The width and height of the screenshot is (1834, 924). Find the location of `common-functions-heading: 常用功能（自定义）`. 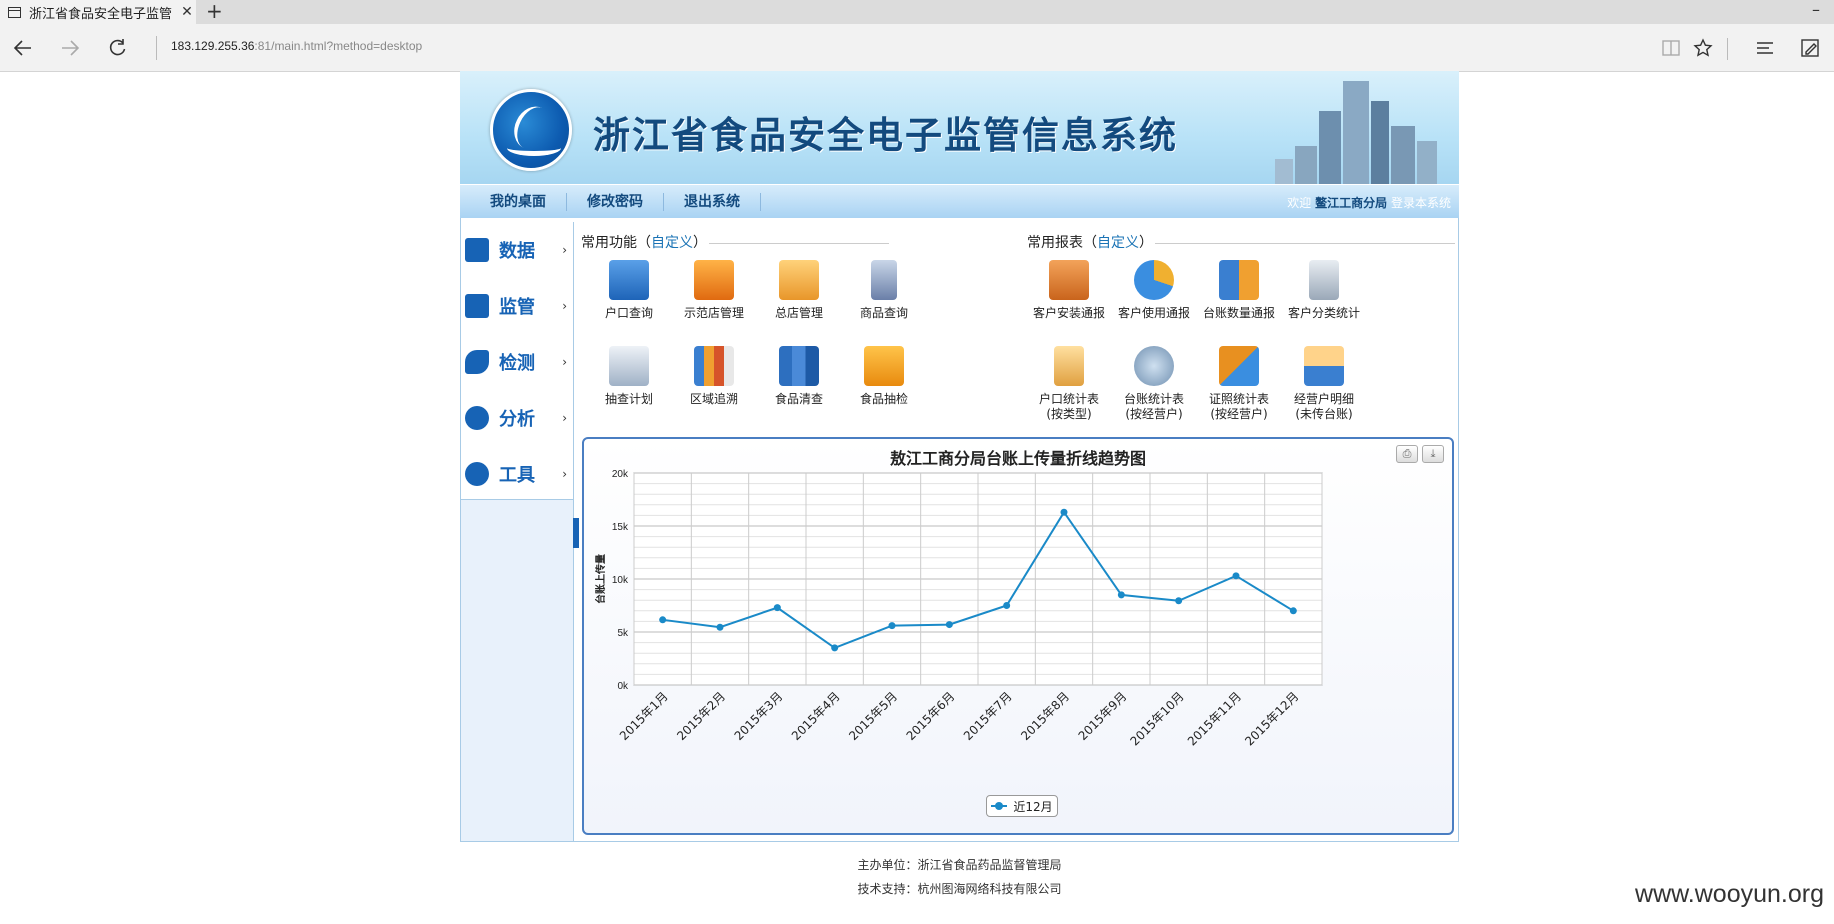

common-functions-heading: 常用功能（自定义） is located at coordinates (644, 243).